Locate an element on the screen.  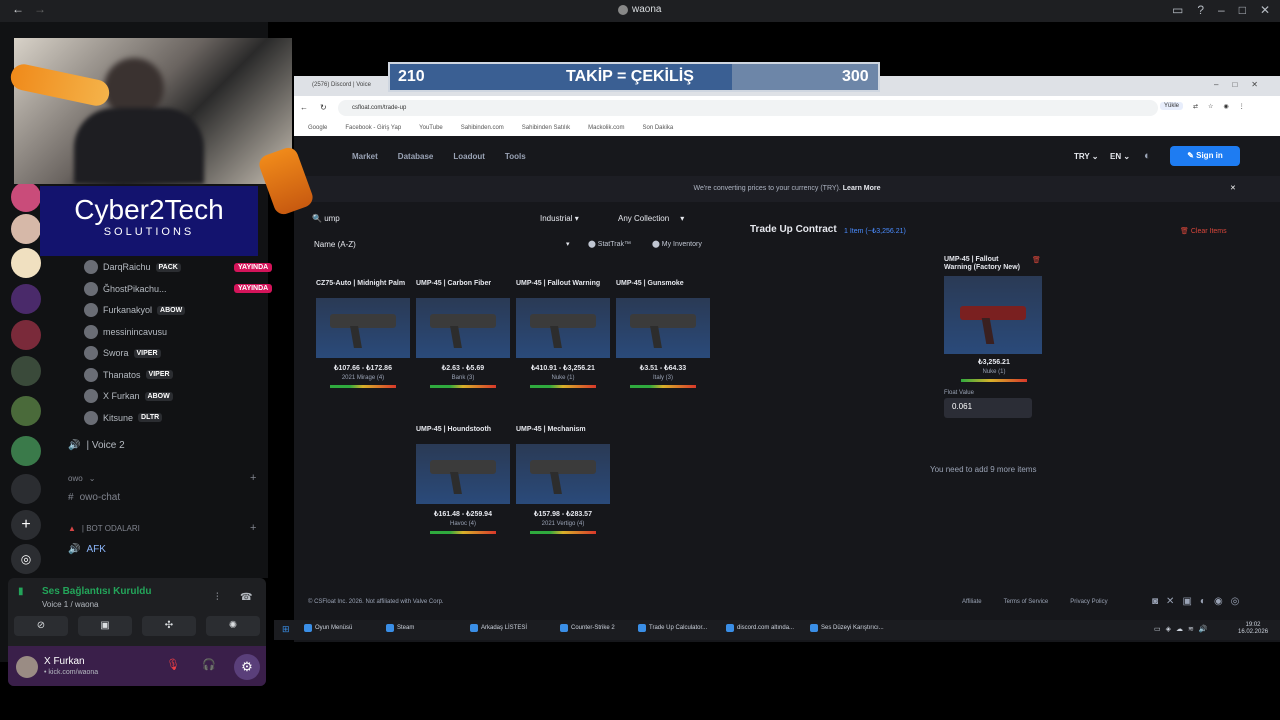
url-field: csfloat.com/trade-up is located at coordinates (748, 108).